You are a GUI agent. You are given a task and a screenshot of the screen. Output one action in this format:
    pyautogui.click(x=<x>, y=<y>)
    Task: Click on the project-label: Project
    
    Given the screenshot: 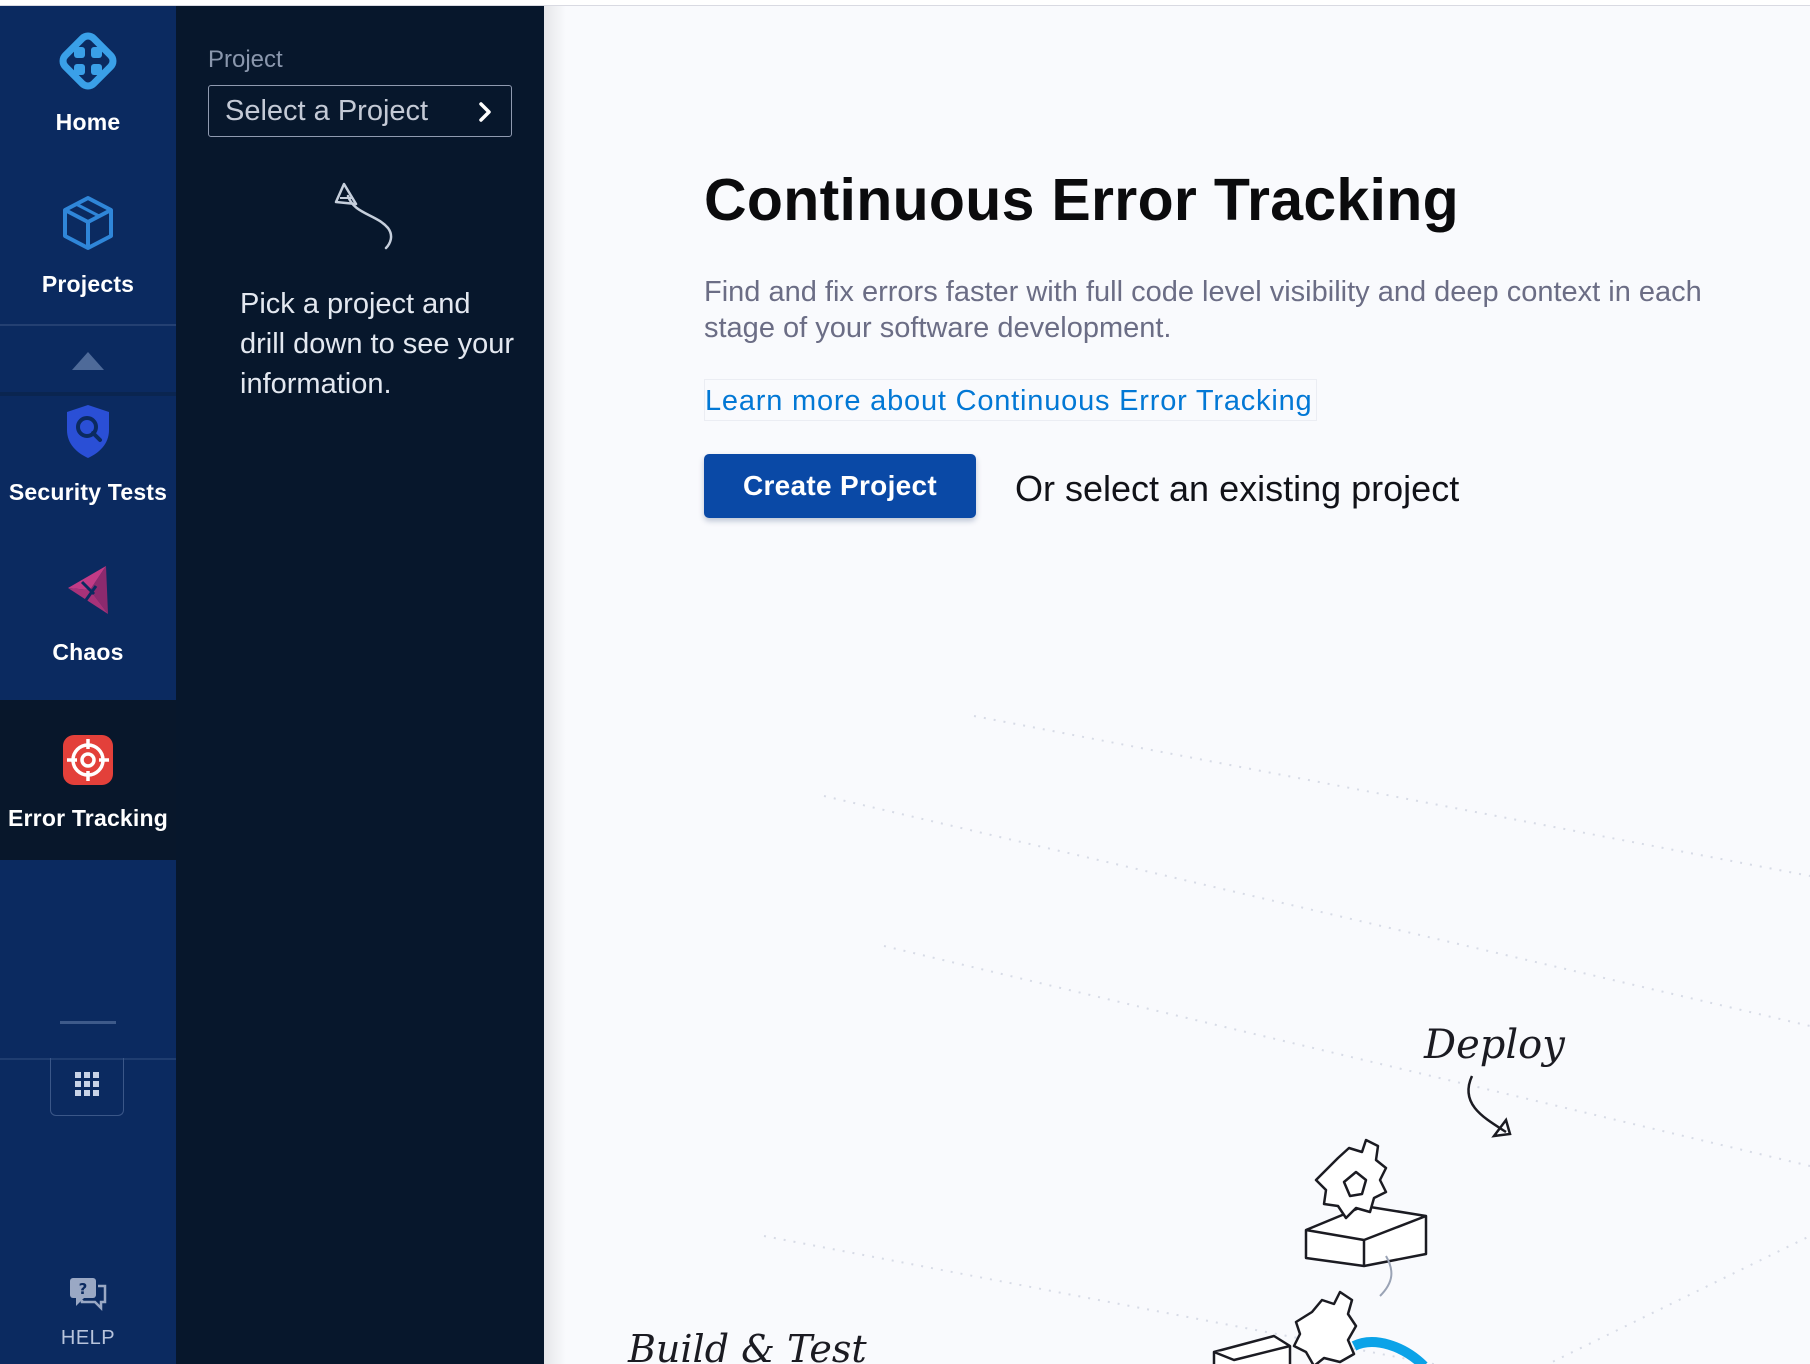 What is the action you would take?
    pyautogui.click(x=245, y=59)
    